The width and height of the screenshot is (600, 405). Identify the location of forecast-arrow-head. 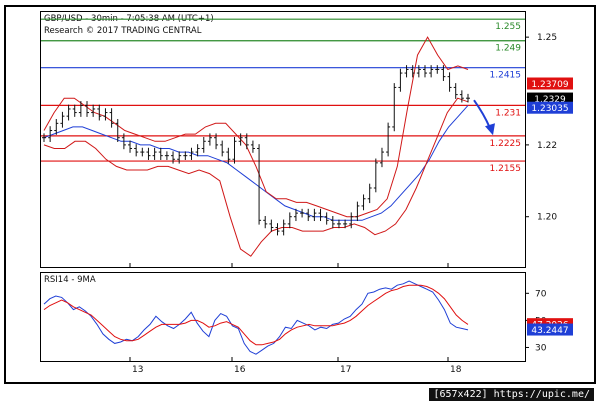
(490, 129).